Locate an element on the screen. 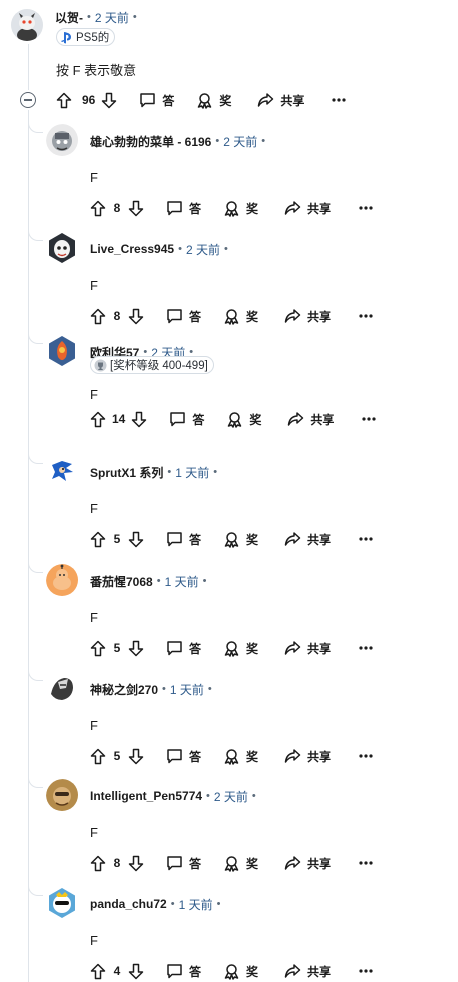 Image resolution: width=458 pixels, height=982 pixels. author-name: SprutX1 系列 is located at coordinates (126, 472).